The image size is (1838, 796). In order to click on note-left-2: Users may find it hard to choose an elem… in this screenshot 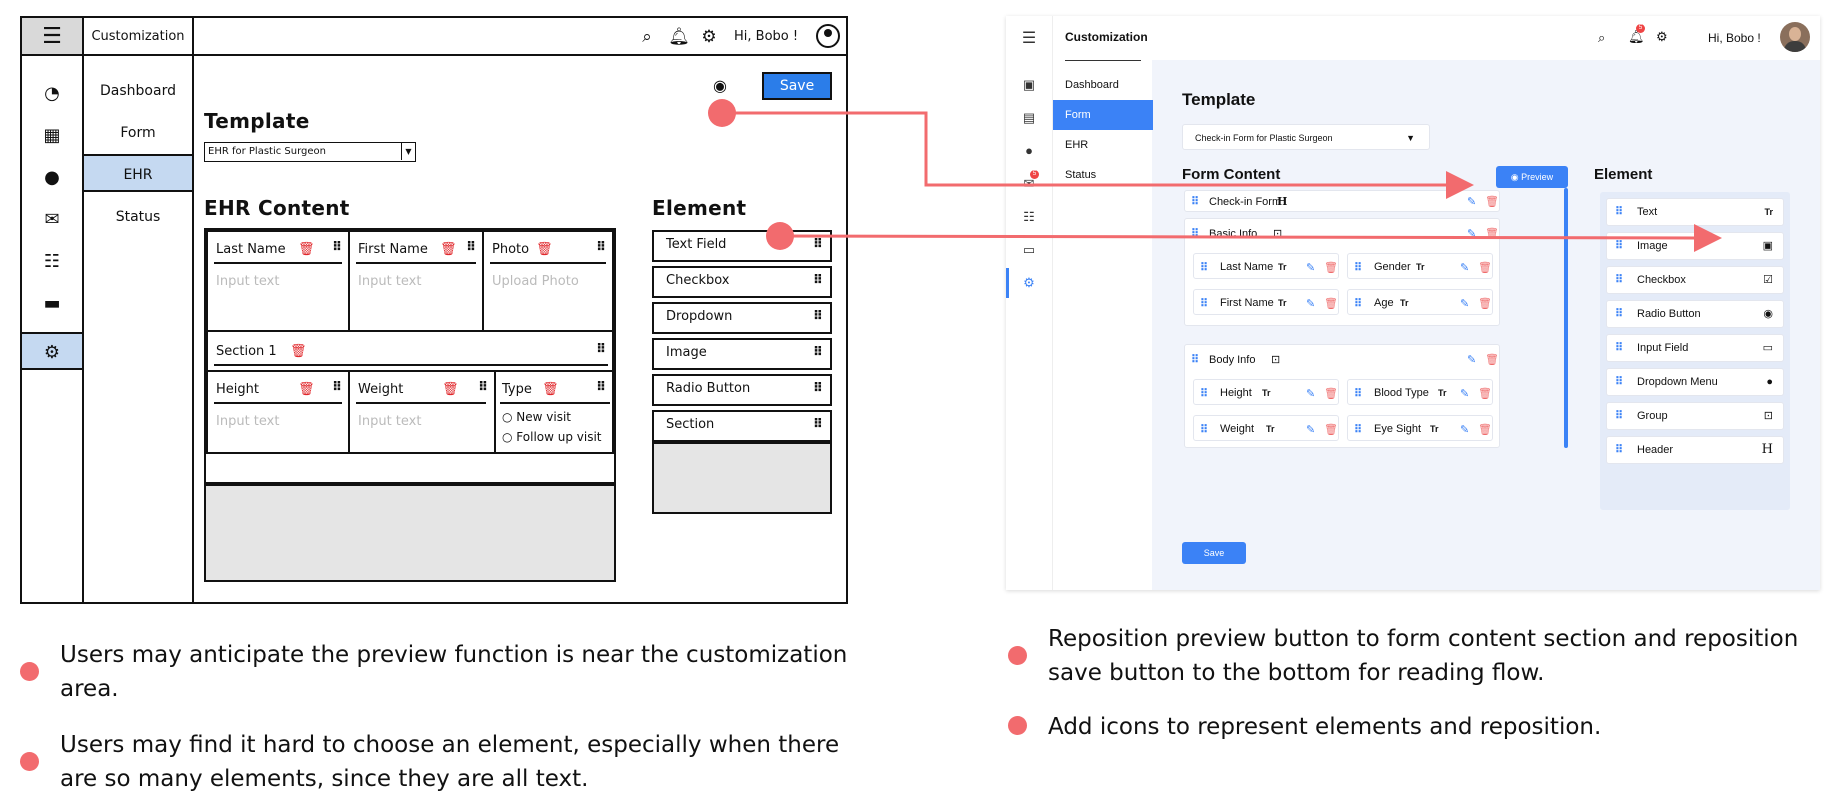, I will do `click(450, 762)`.